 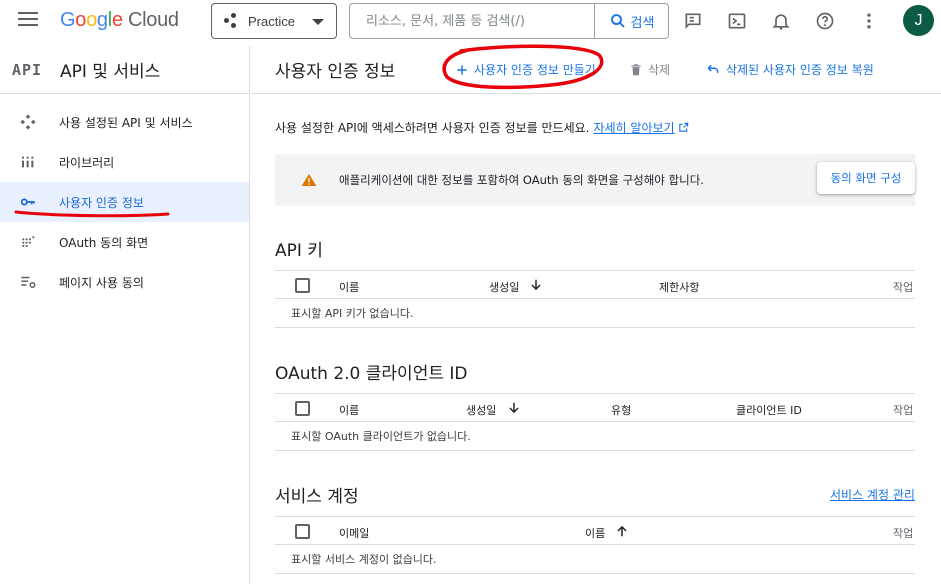 What do you see at coordinates (659, 70) in the screenshot?
I see `delete-label: 삭제` at bounding box center [659, 70].